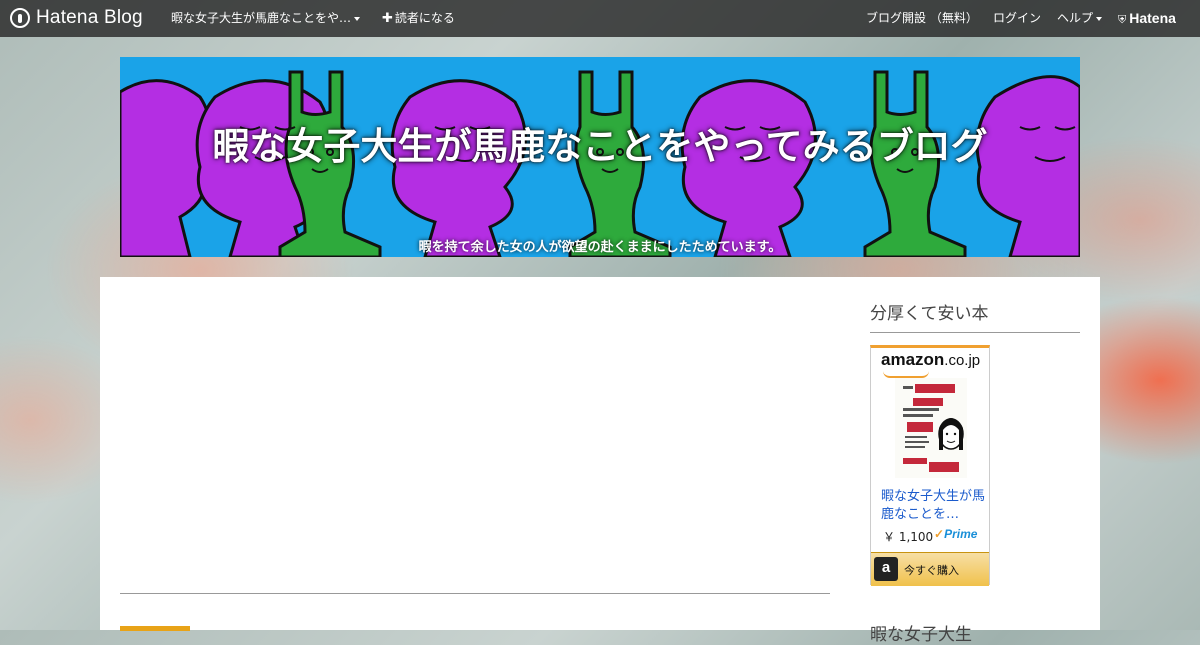  I want to click on amazon-smile-icon, so click(906, 374).